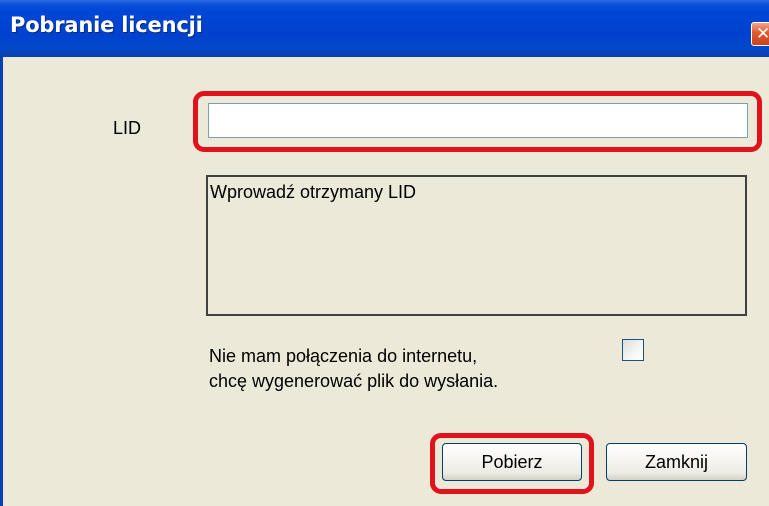  Describe the element at coordinates (106, 25) in the screenshot. I see `window-title: Pobranie licencji` at that location.